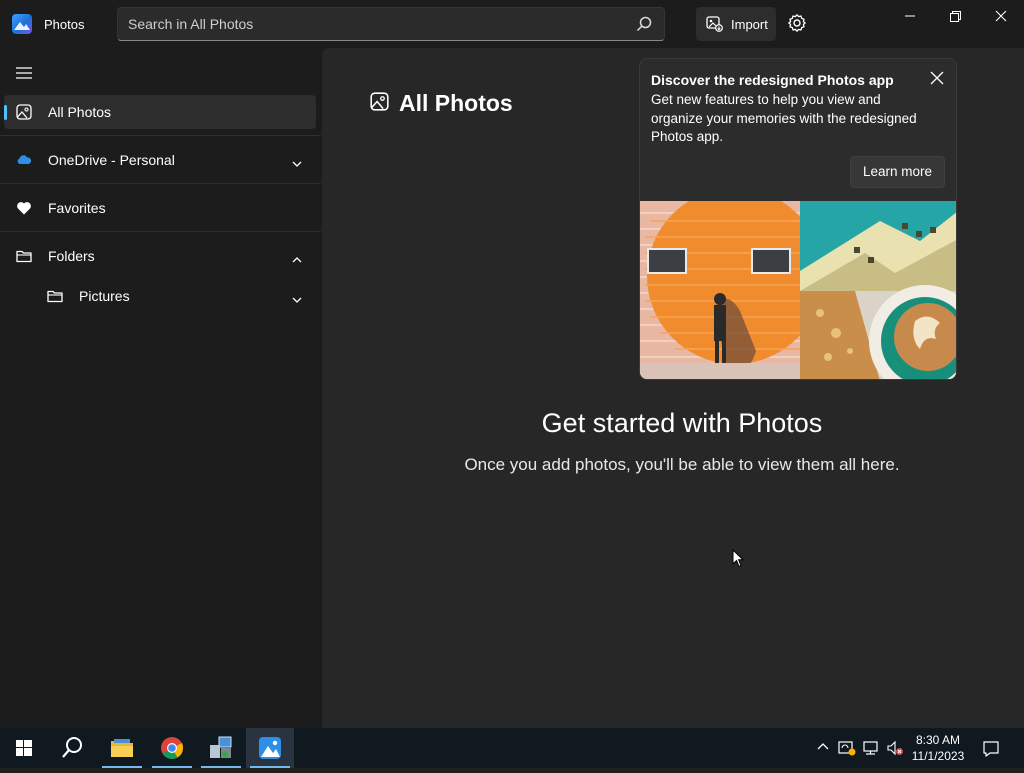 This screenshot has height=773, width=1024. I want to click on sidebar-item-onedrive: OneDrive - Personal, so click(160, 160).